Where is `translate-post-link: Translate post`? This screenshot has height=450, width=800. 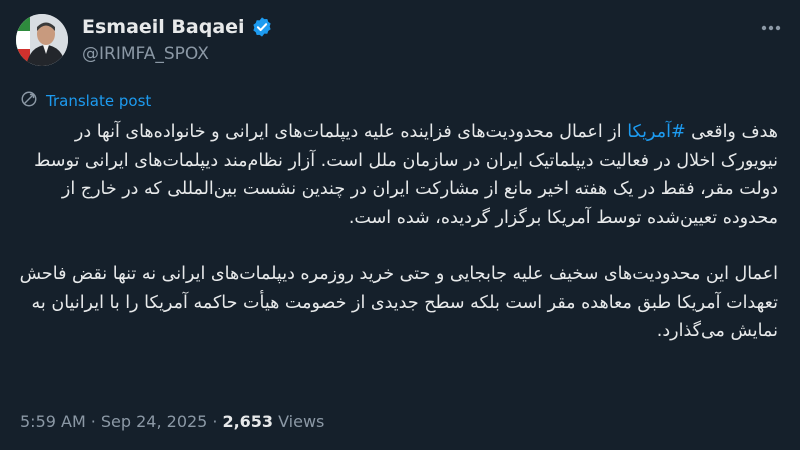 translate-post-link: Translate post is located at coordinates (85, 101).